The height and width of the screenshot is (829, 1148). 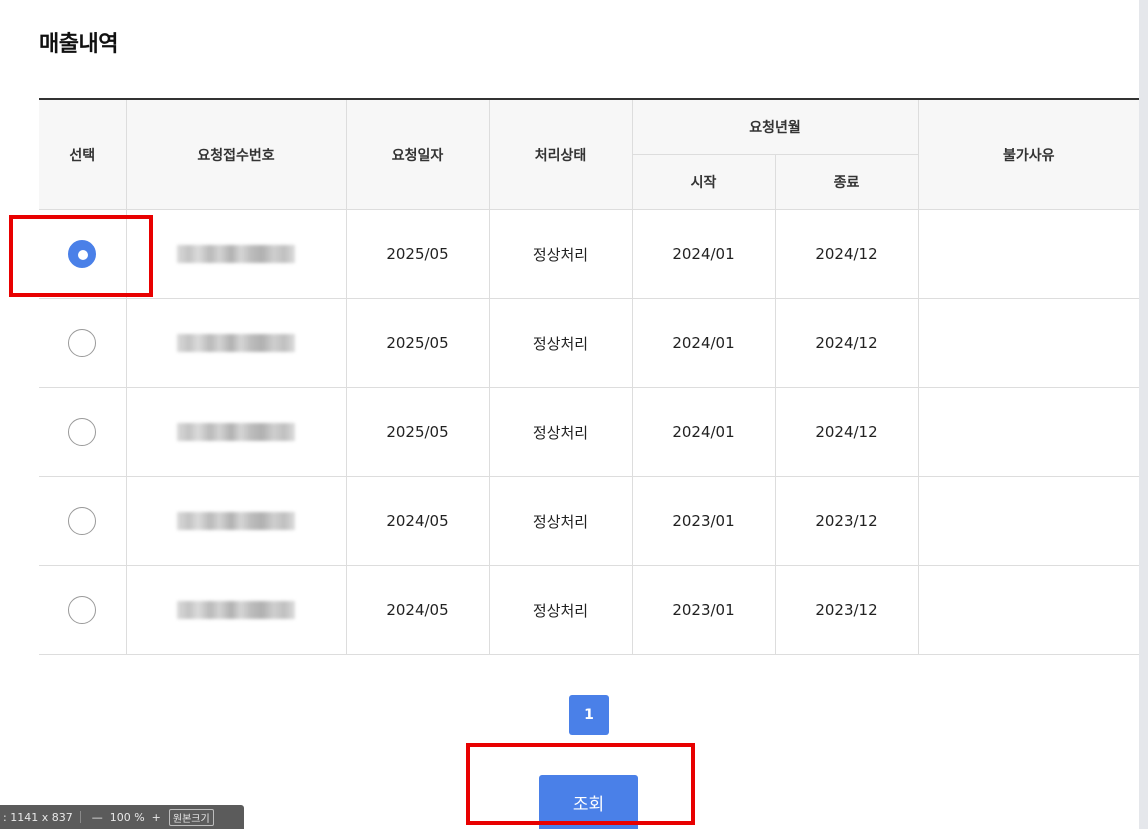 I want to click on pagination: 1, so click(x=589, y=715).